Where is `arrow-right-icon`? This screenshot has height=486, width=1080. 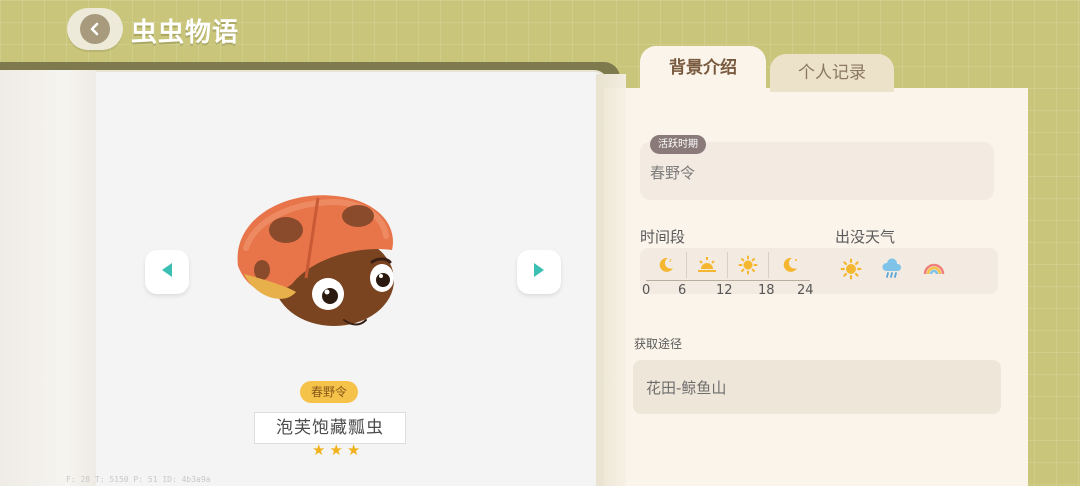
arrow-right-icon is located at coordinates (539, 272).